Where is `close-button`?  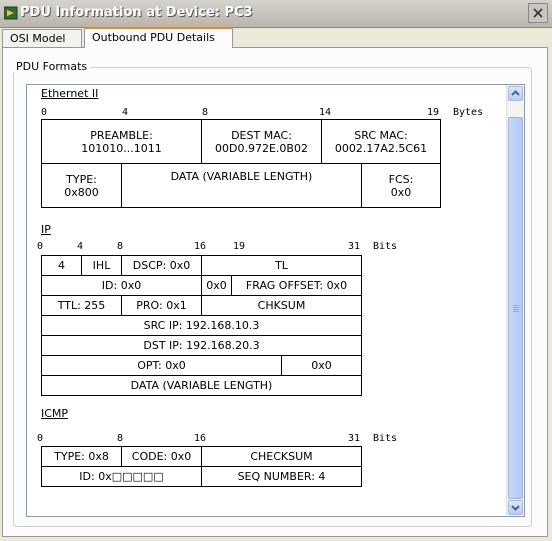 close-button is located at coordinates (538, 13).